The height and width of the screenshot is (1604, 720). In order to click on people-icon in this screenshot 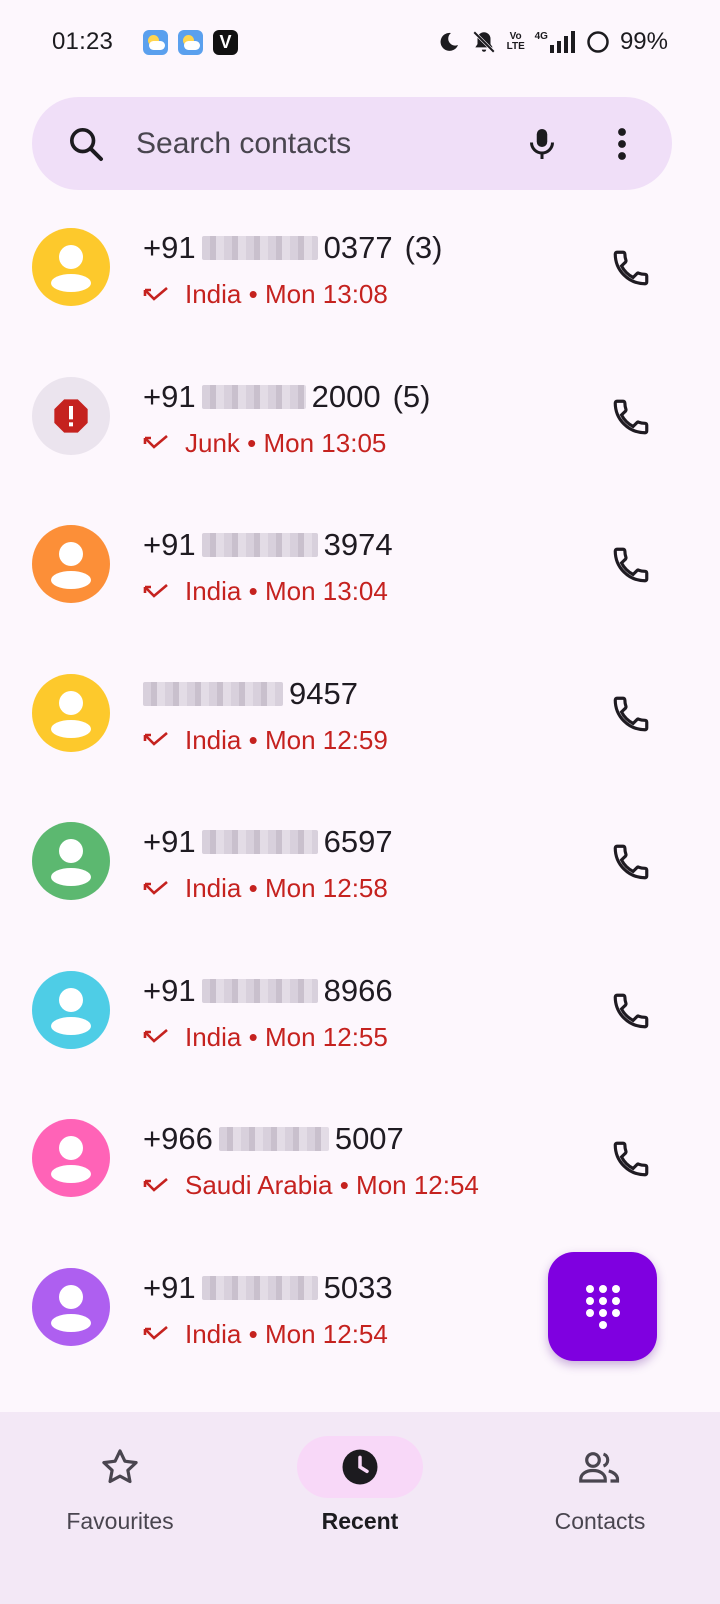, I will do `click(599, 1467)`.